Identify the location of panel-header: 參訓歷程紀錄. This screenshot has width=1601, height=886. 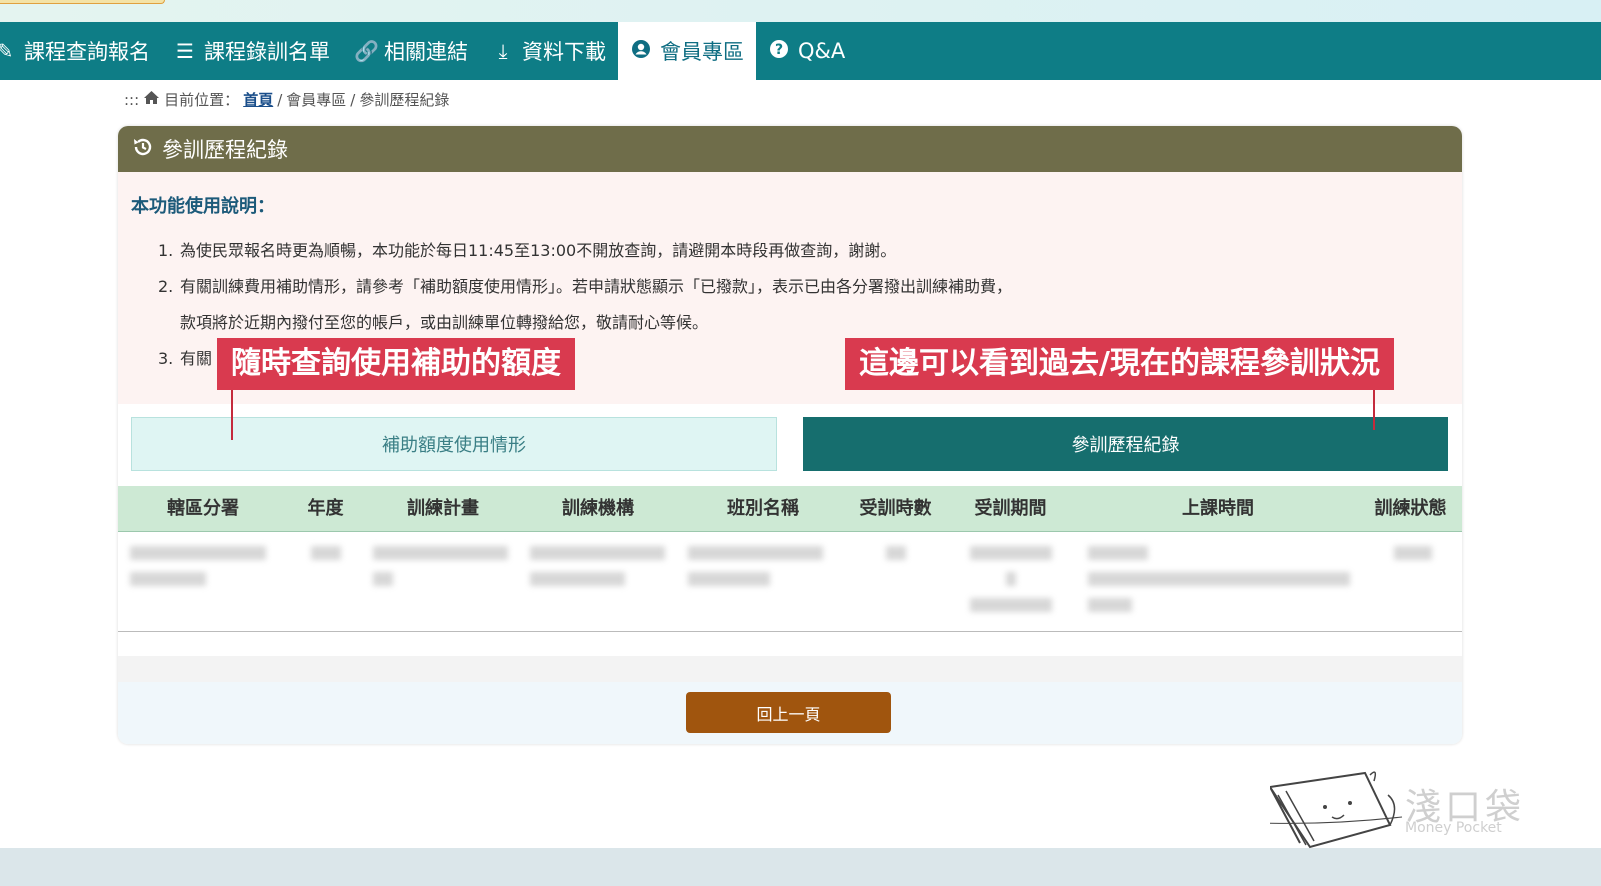
(790, 149).